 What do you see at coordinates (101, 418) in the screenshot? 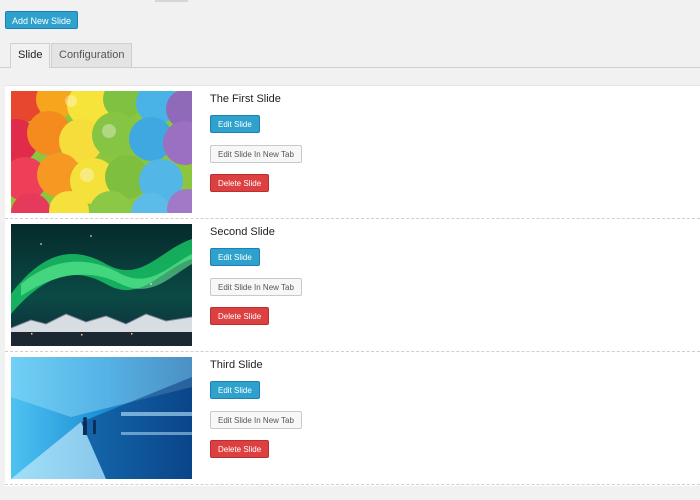
I see `slide-thumbnail-train-station` at bounding box center [101, 418].